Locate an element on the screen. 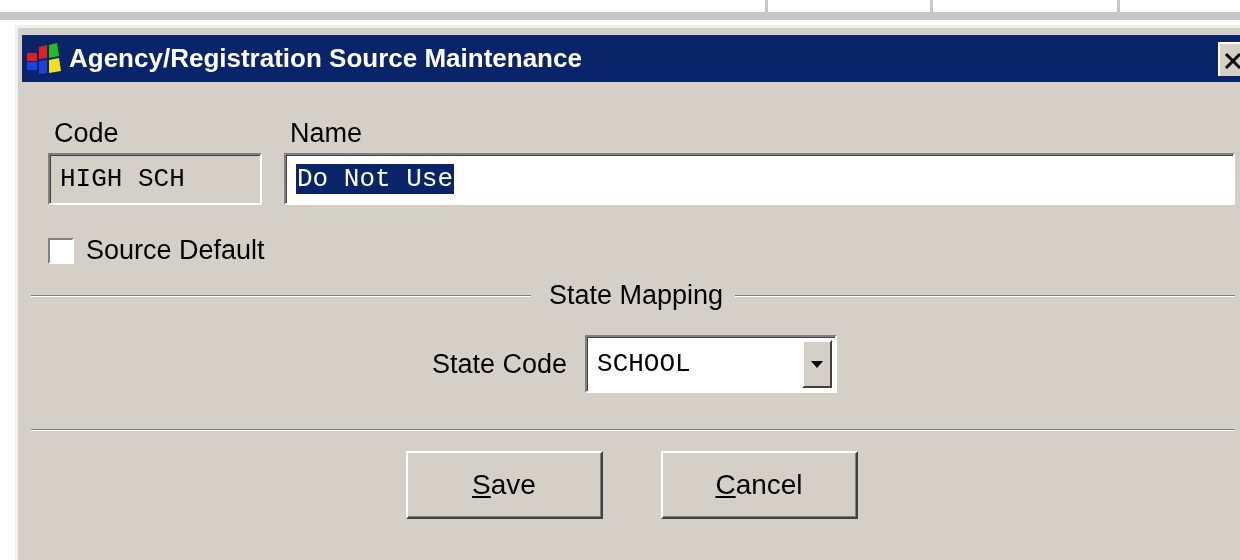 The height and width of the screenshot is (560, 1240). caret-icon is located at coordinates (817, 364).